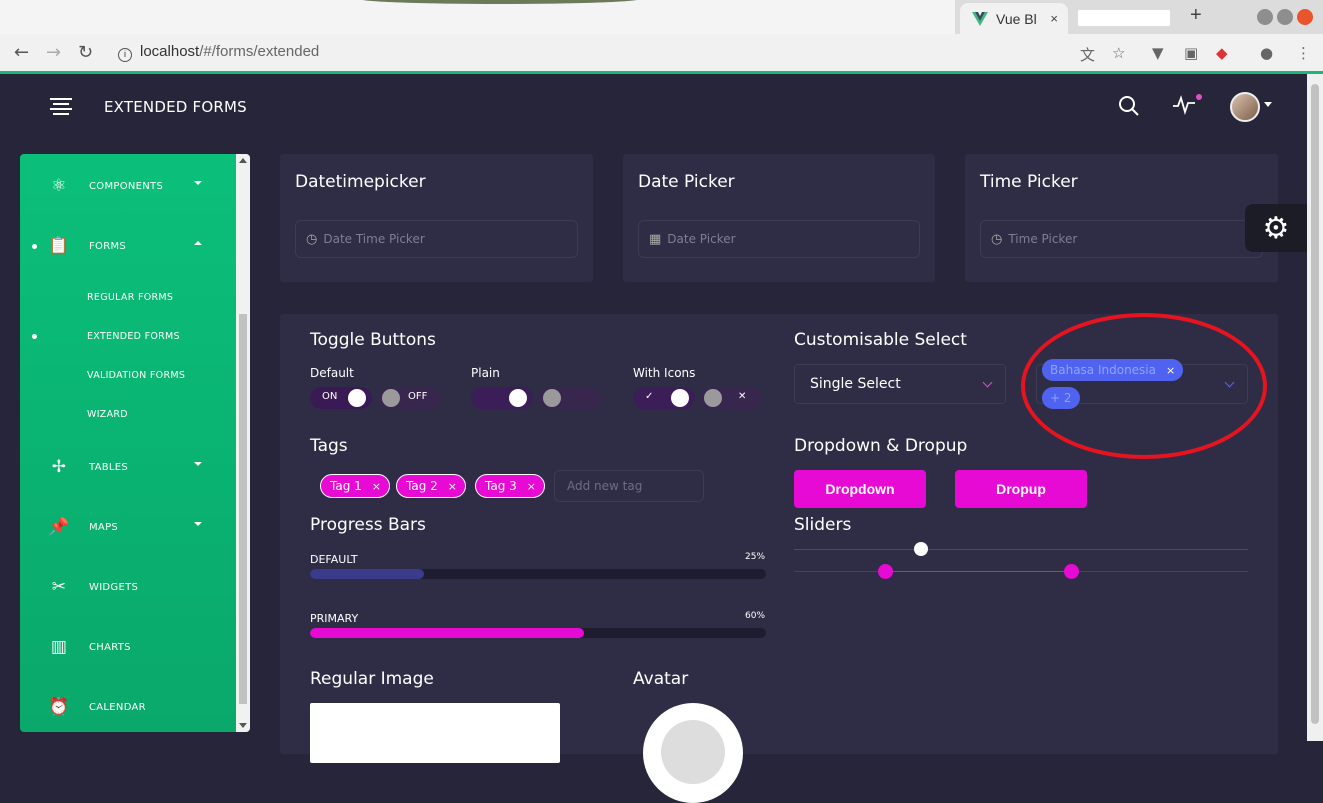 The width and height of the screenshot is (1323, 803). What do you see at coordinates (1305, 17) in the screenshot?
I see `window-close-button` at bounding box center [1305, 17].